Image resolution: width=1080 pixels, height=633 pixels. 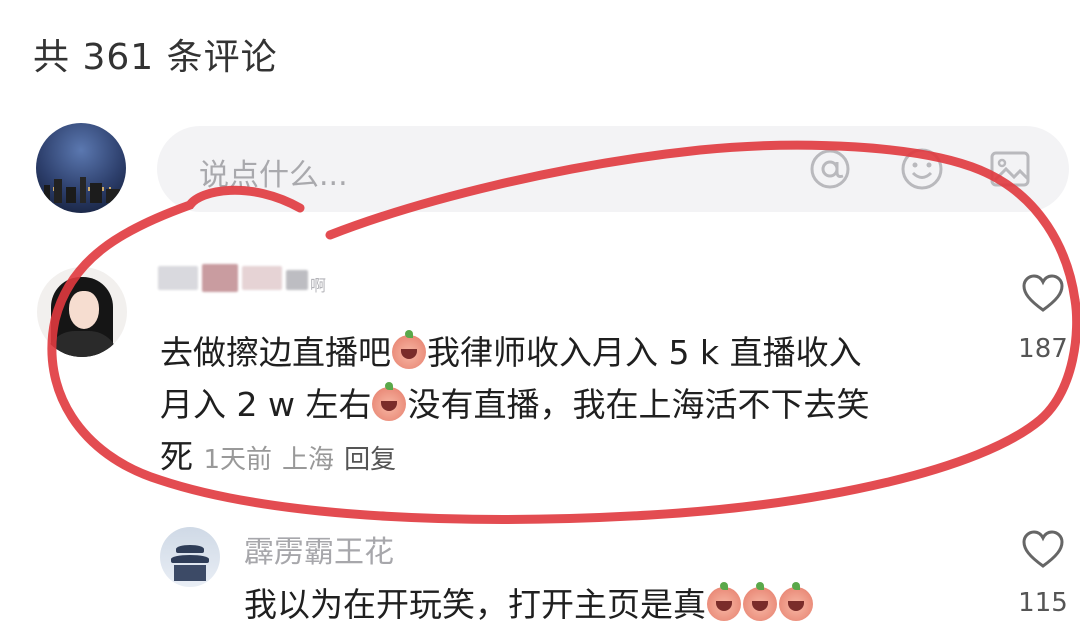 What do you see at coordinates (644, 352) in the screenshot?
I see `comment-text: 我律师收入月入 5 k 直播收入` at bounding box center [644, 352].